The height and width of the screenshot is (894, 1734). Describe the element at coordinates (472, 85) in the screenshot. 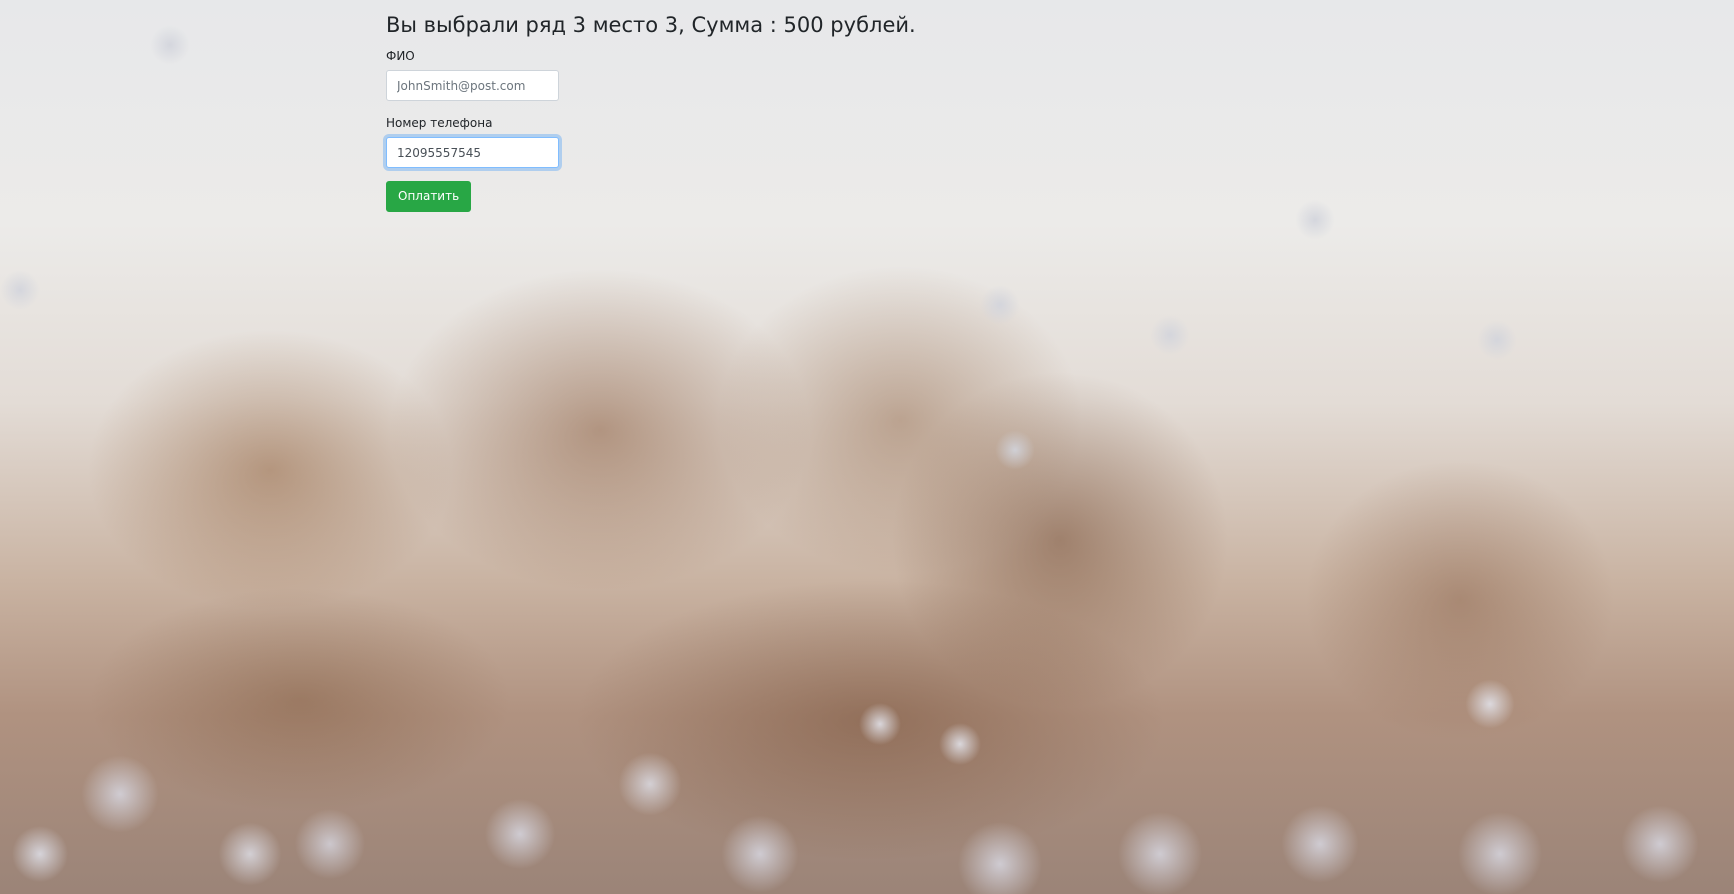

I see `fio-input` at that location.